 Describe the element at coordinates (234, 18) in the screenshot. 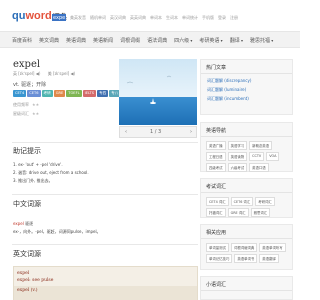

I see `top-link: 注册` at that location.